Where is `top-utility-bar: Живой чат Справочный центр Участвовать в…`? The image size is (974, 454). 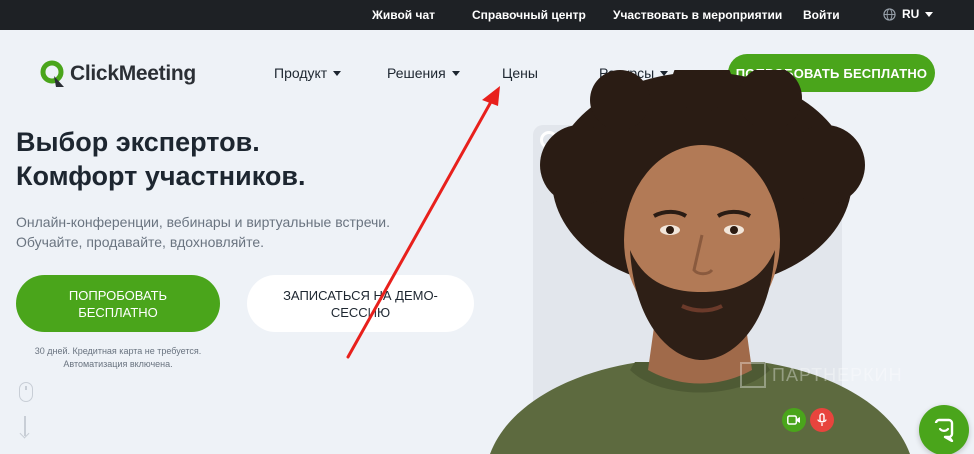 top-utility-bar: Живой чат Справочный центр Участвовать в… is located at coordinates (487, 15).